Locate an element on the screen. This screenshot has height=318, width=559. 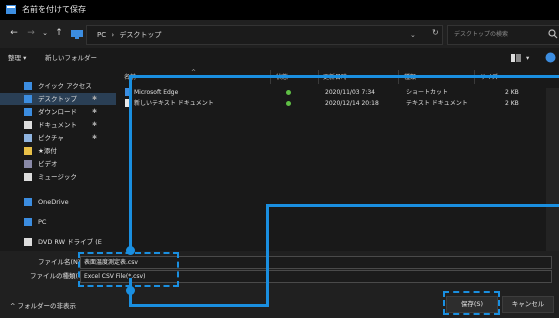
sidebar-item-label: OneDrive is located at coordinates (53, 202).